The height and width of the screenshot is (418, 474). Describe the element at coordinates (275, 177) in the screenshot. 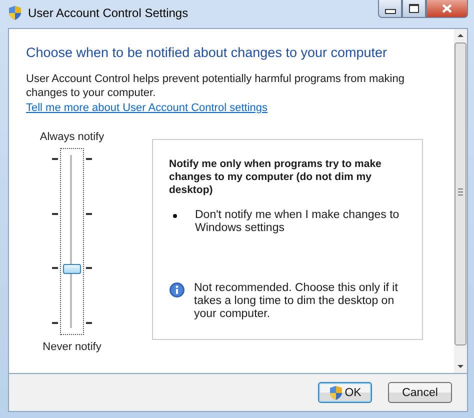

I see `setting-title: Notify me only when programs try to make changes to my computer (do not dim my desktop)` at that location.